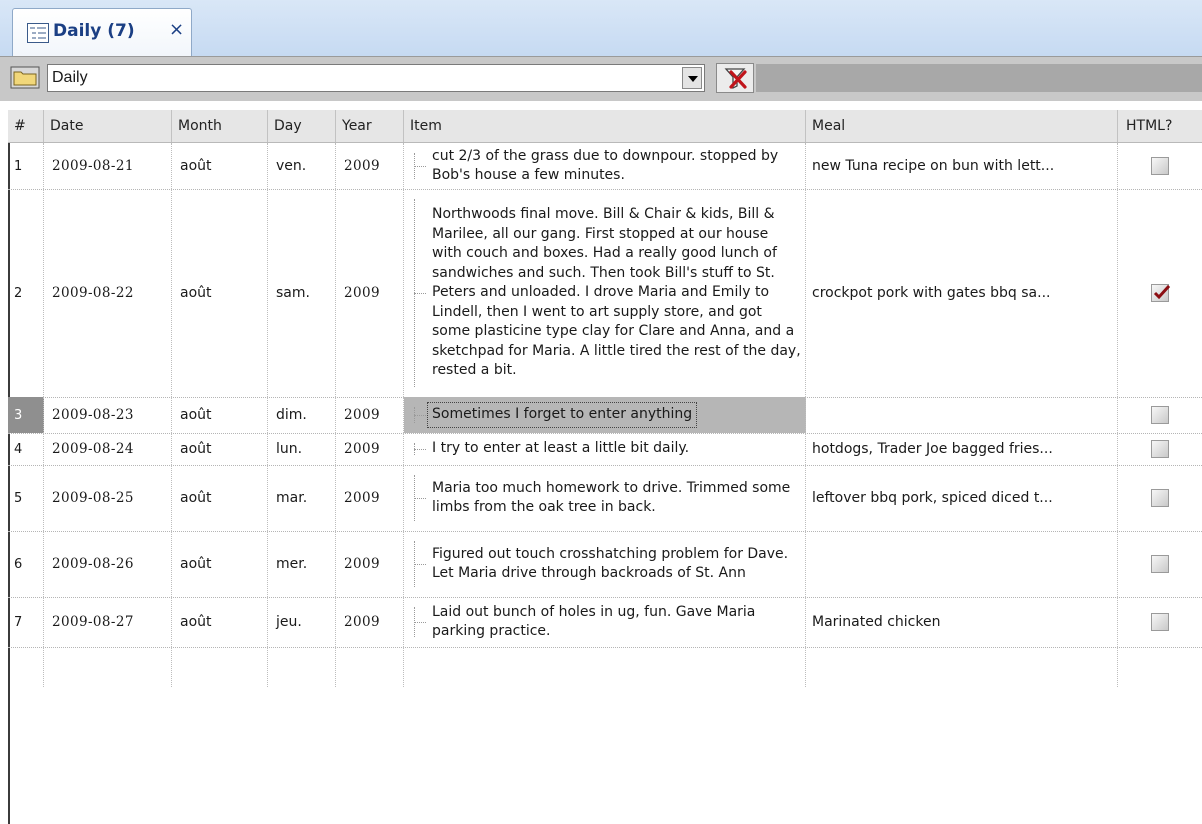  What do you see at coordinates (25, 77) in the screenshot?
I see `folder-icon` at bounding box center [25, 77].